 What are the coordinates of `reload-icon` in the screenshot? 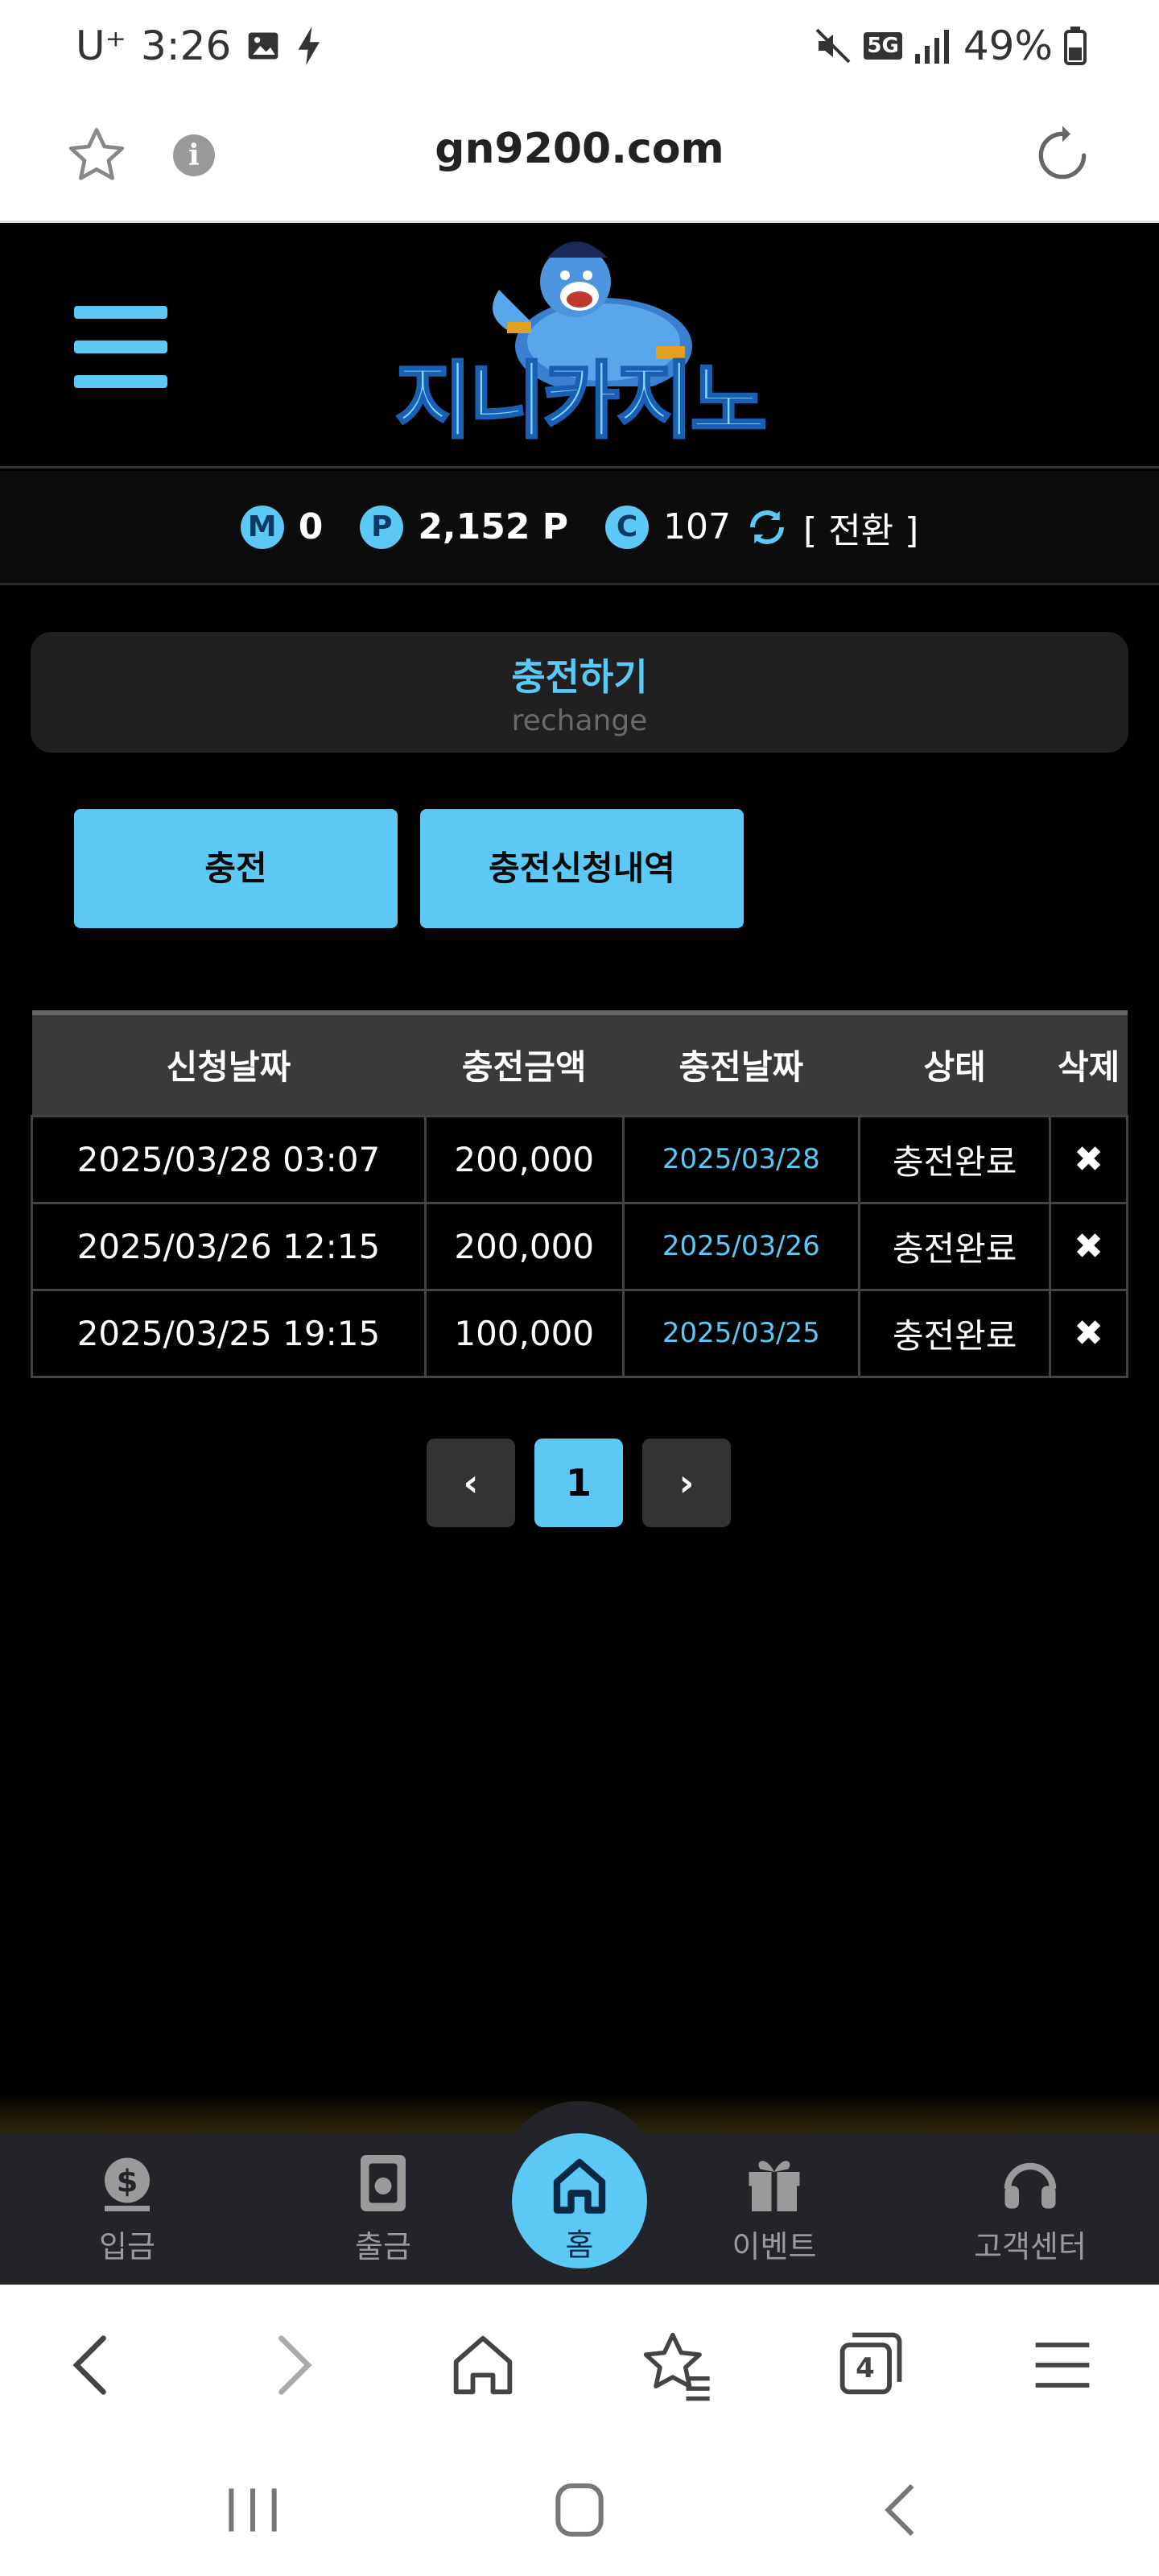 It's located at (1062, 155).